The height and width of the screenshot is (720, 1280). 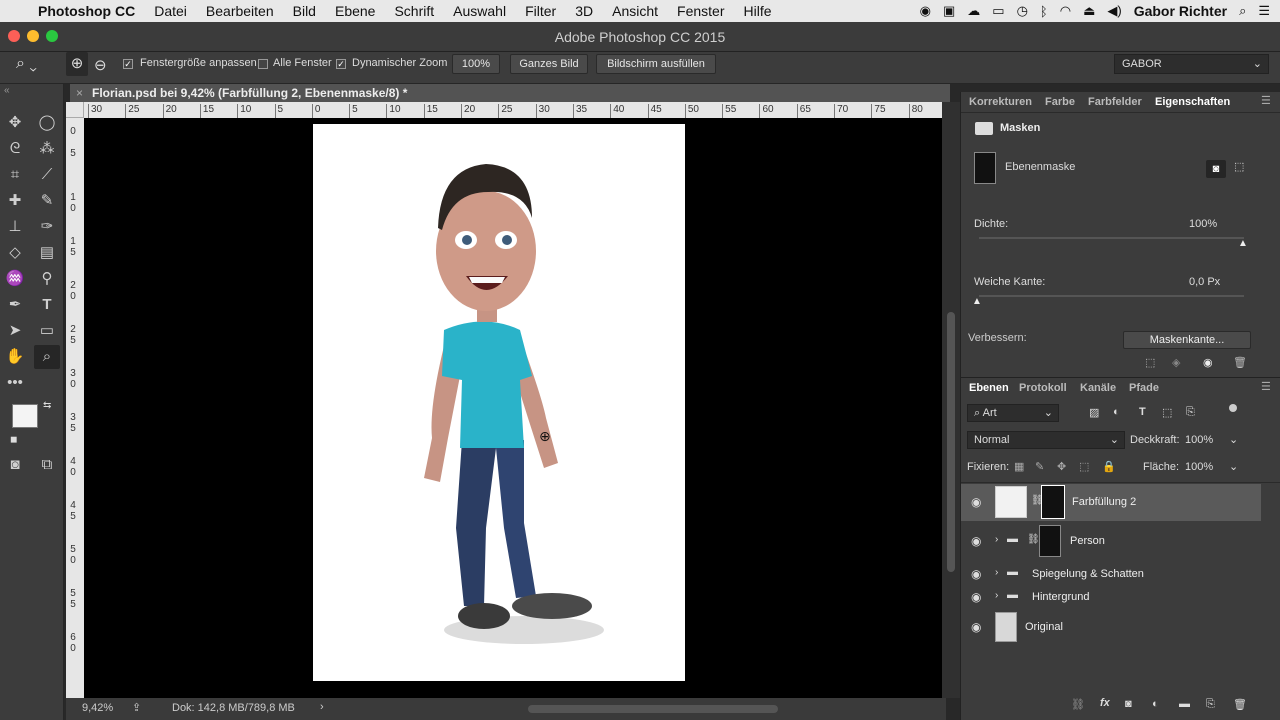 What do you see at coordinates (47, 331) in the screenshot?
I see `rectangle-tool-icon: ▭` at bounding box center [47, 331].